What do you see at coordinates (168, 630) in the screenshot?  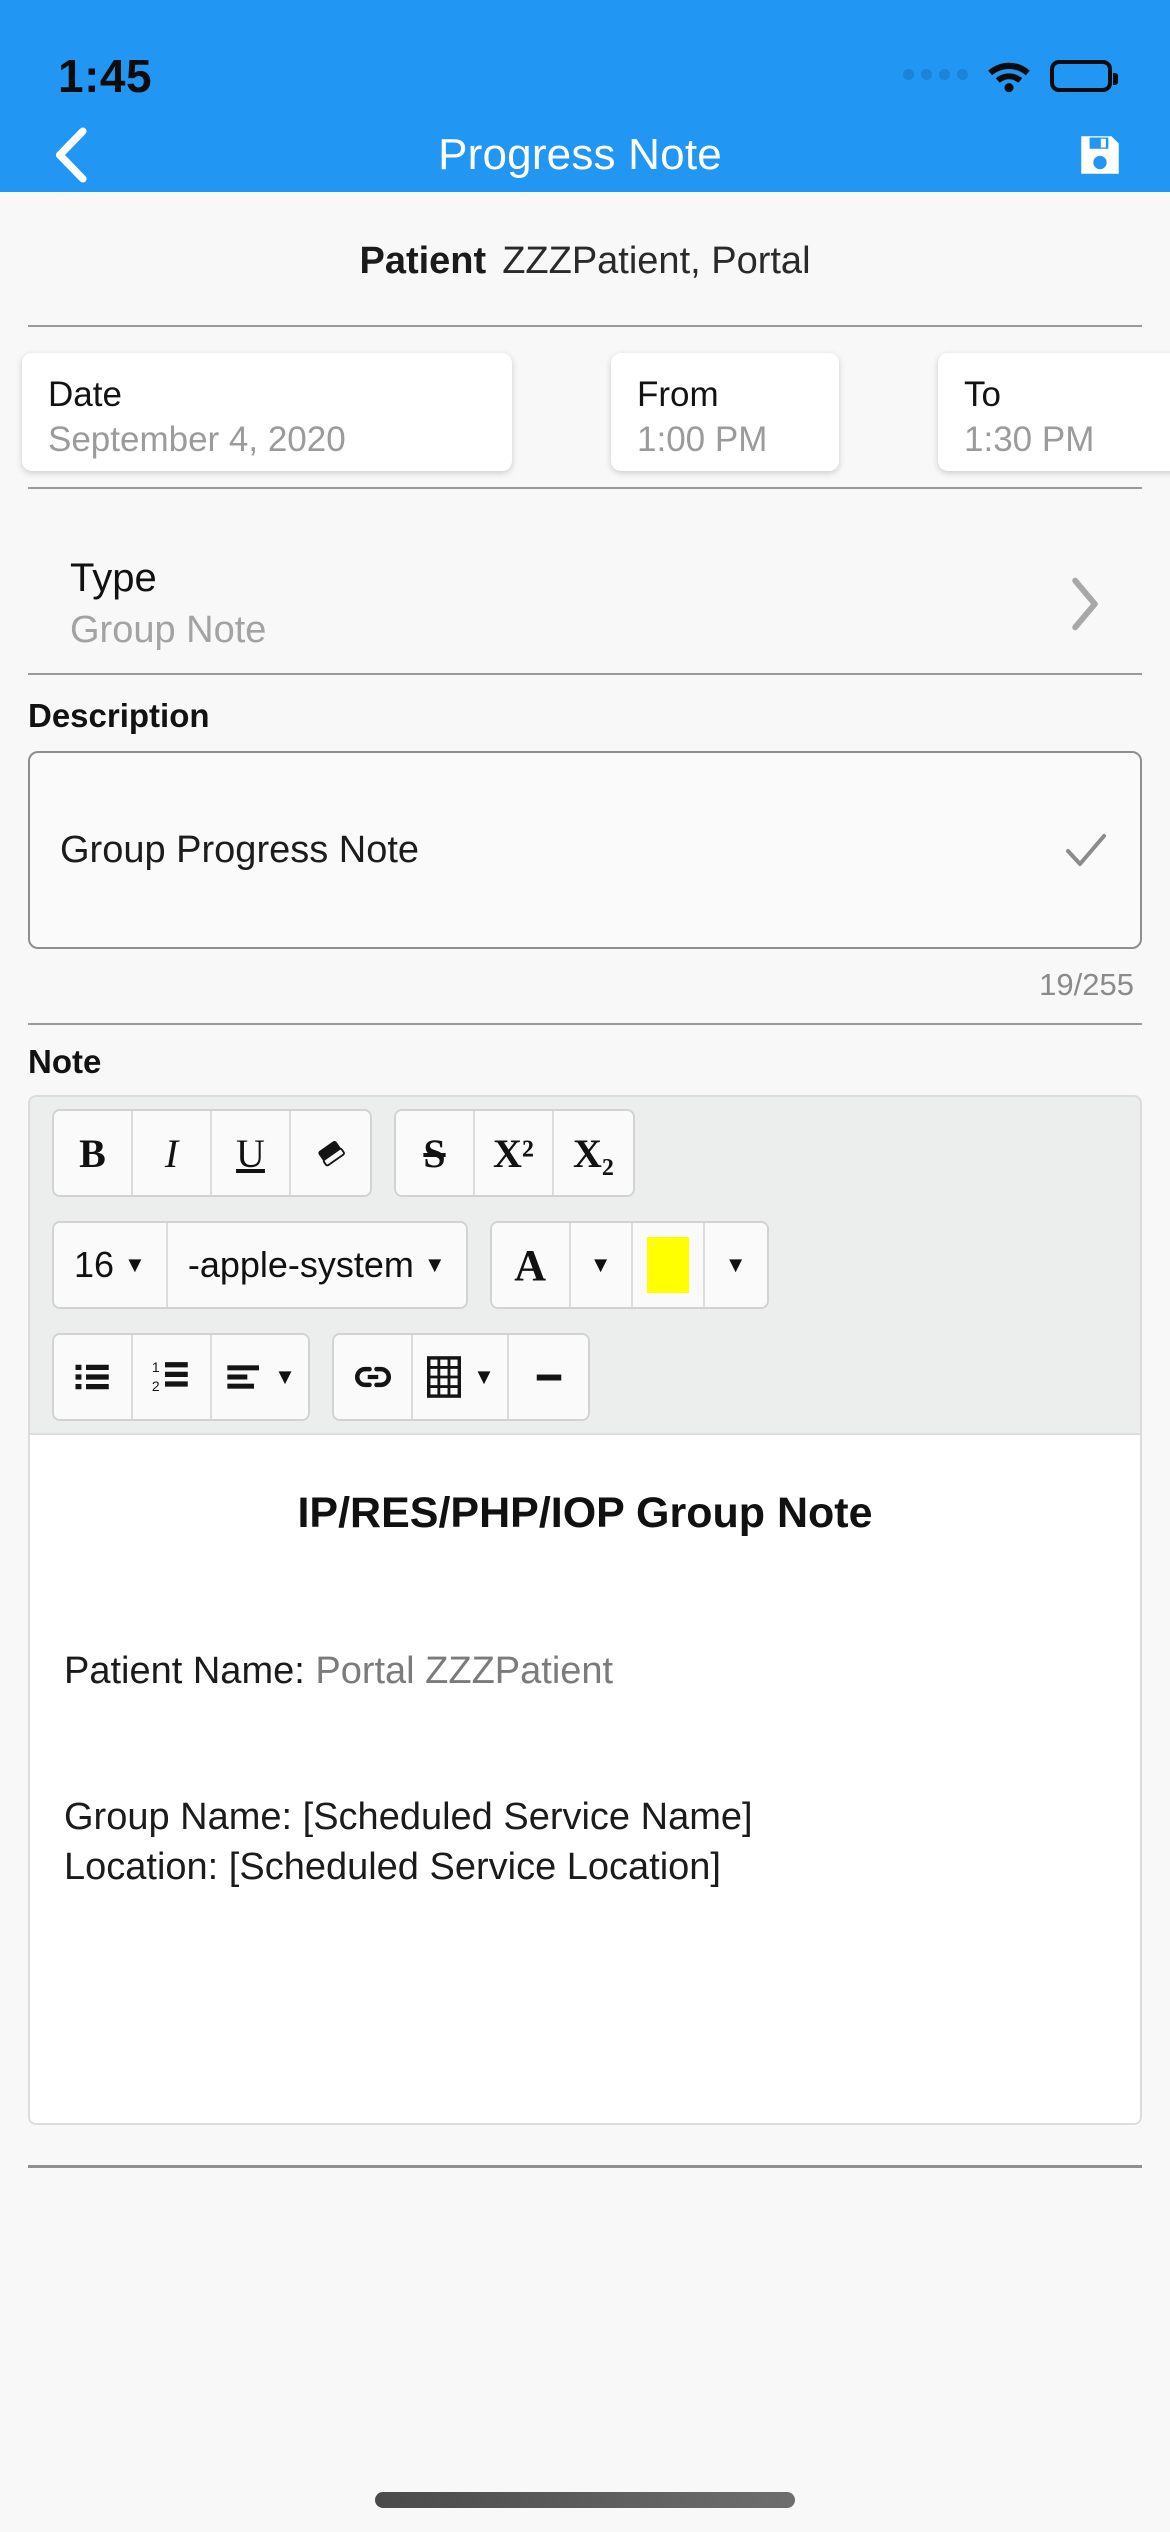 I see `type-value: Group Note` at bounding box center [168, 630].